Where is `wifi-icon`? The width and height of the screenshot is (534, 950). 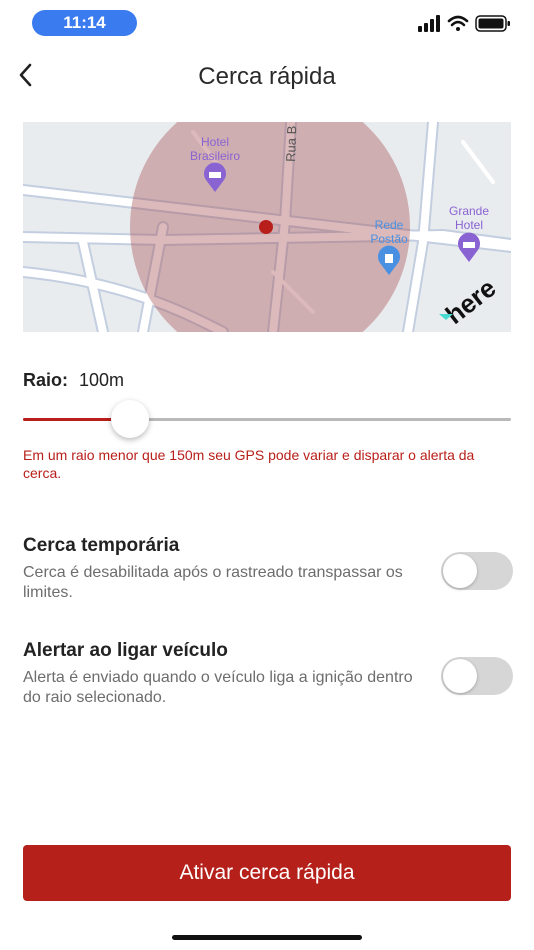
wifi-icon is located at coordinates (458, 23).